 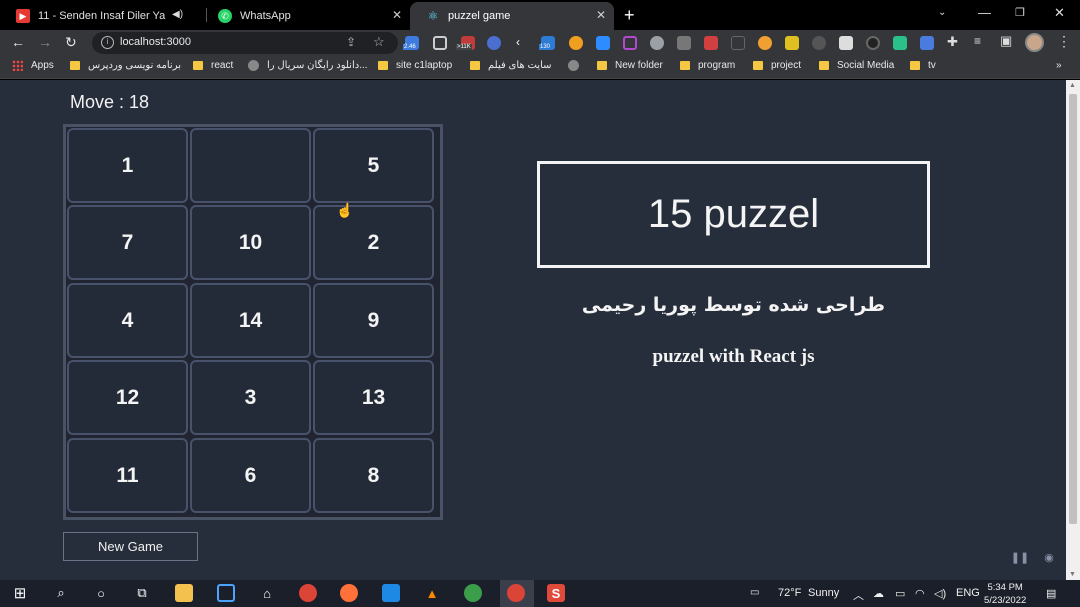 I want to click on scrollbar-thumb, so click(x=1073, y=309).